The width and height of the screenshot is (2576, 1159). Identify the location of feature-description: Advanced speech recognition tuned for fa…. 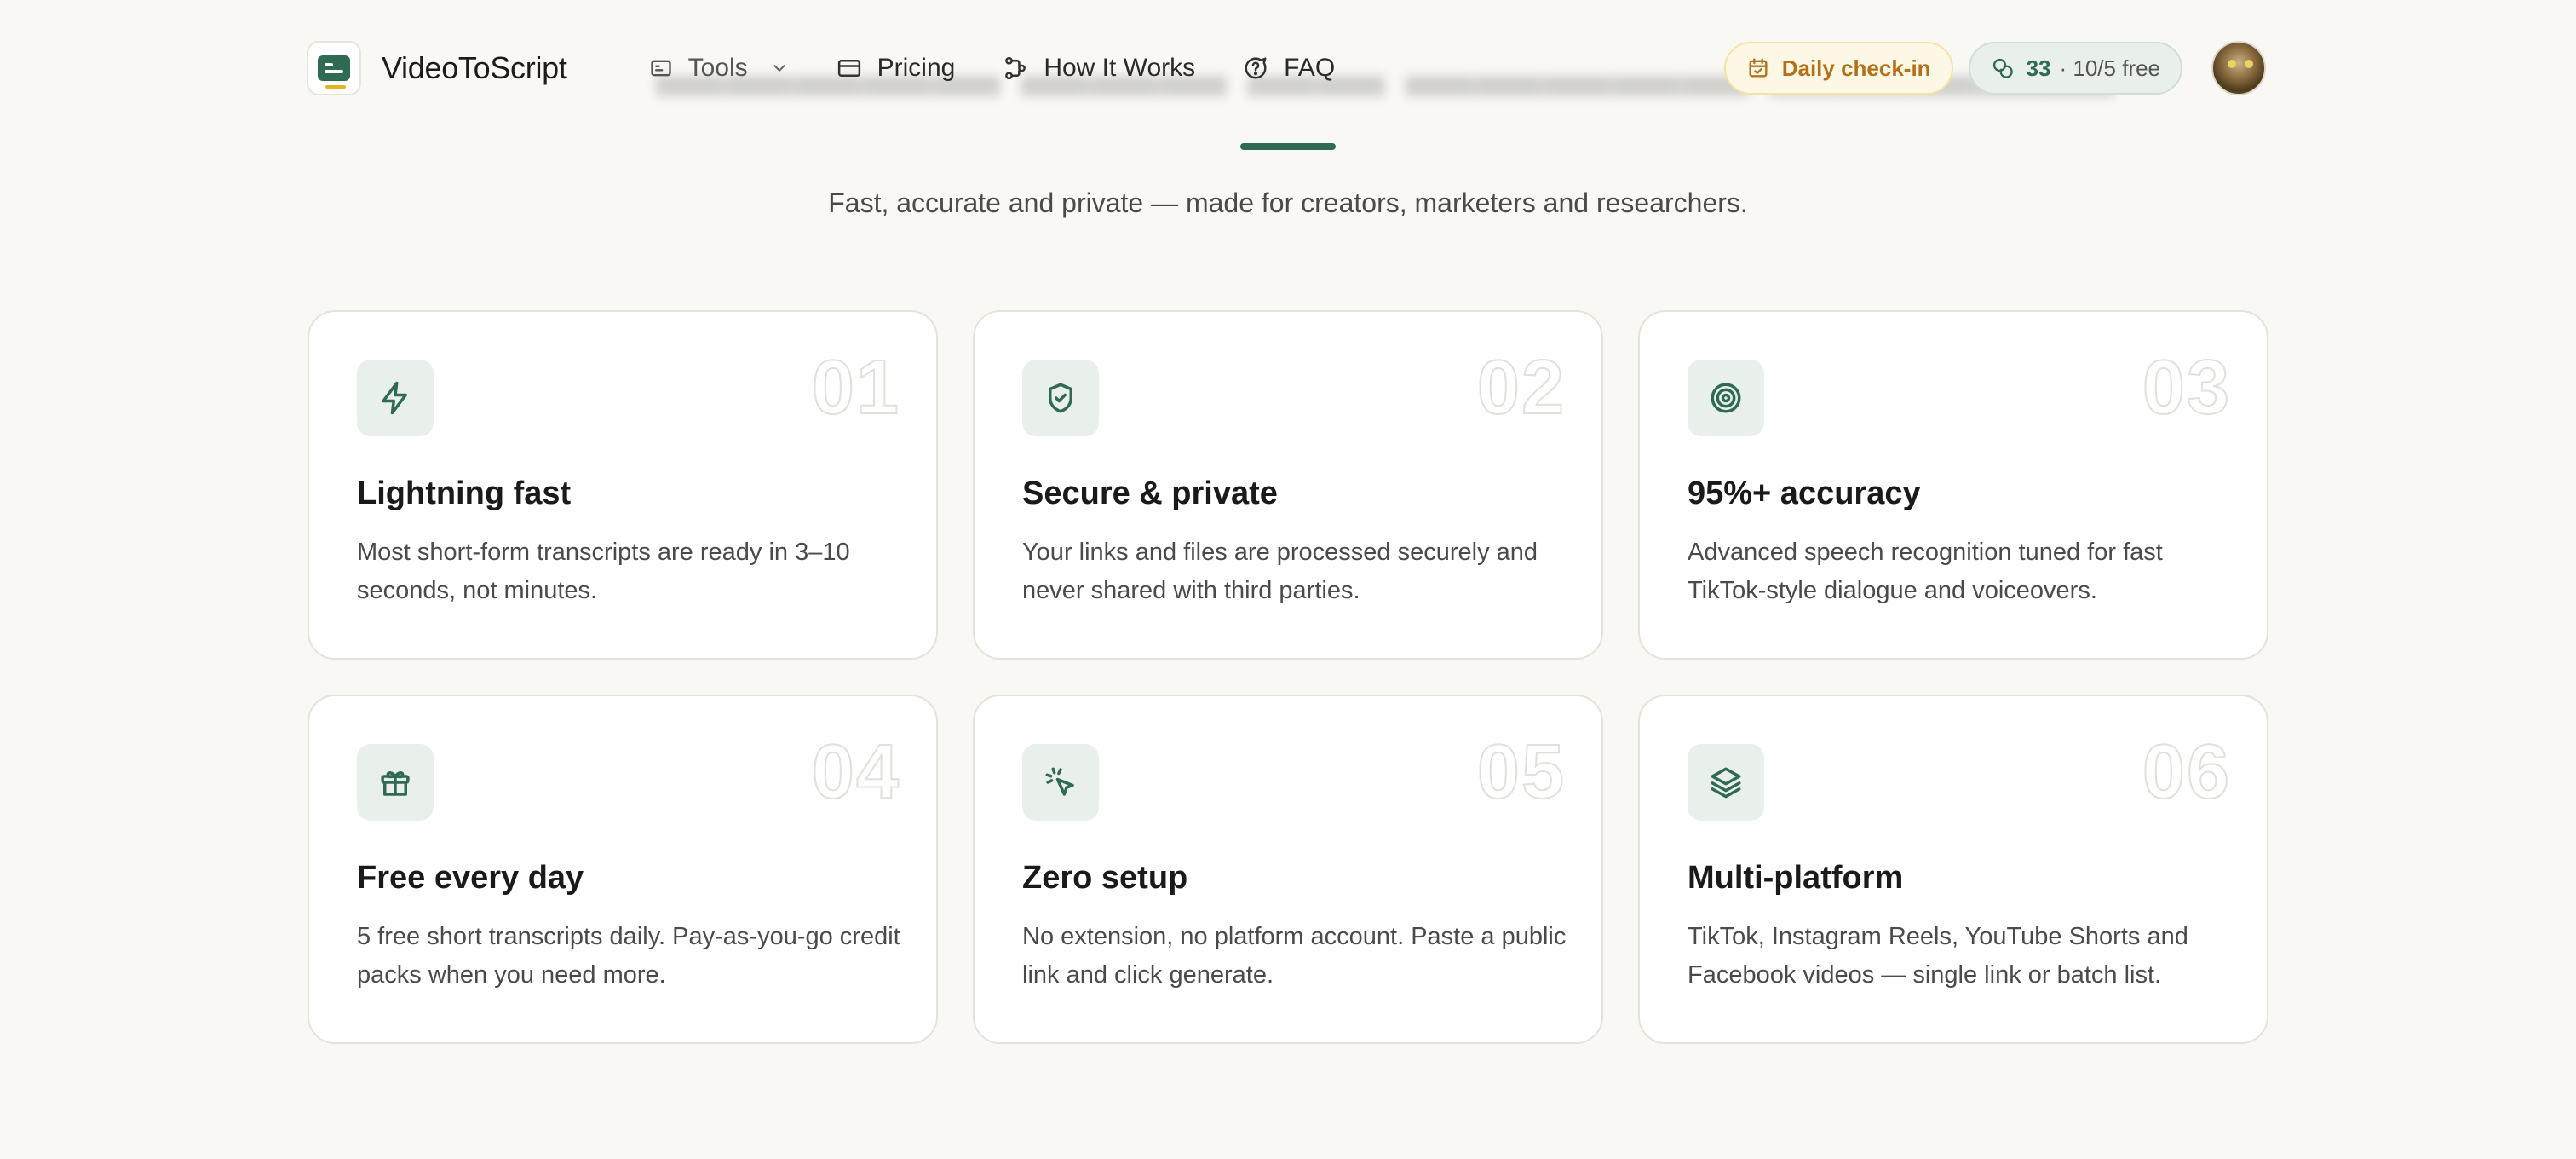
(1926, 571).